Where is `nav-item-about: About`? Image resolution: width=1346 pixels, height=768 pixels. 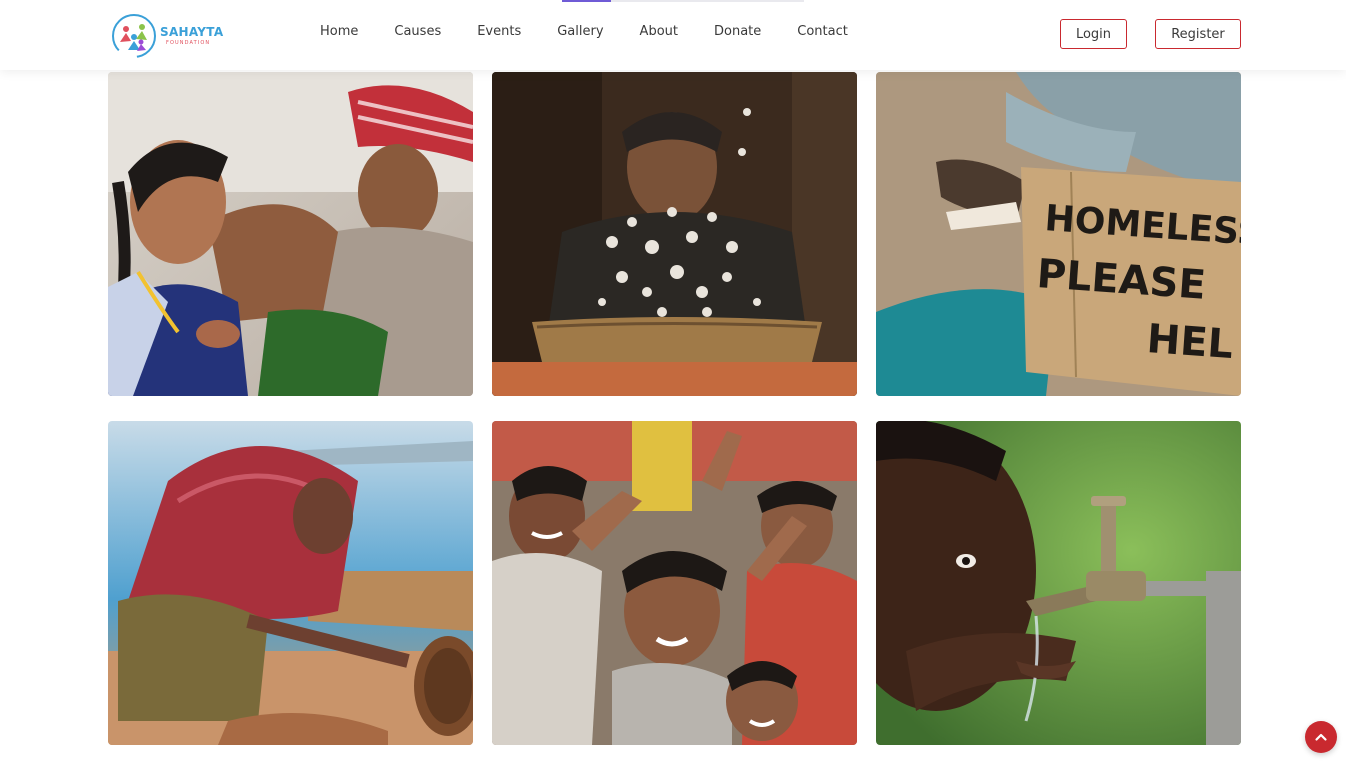
nav-item-about: About is located at coordinates (659, 31).